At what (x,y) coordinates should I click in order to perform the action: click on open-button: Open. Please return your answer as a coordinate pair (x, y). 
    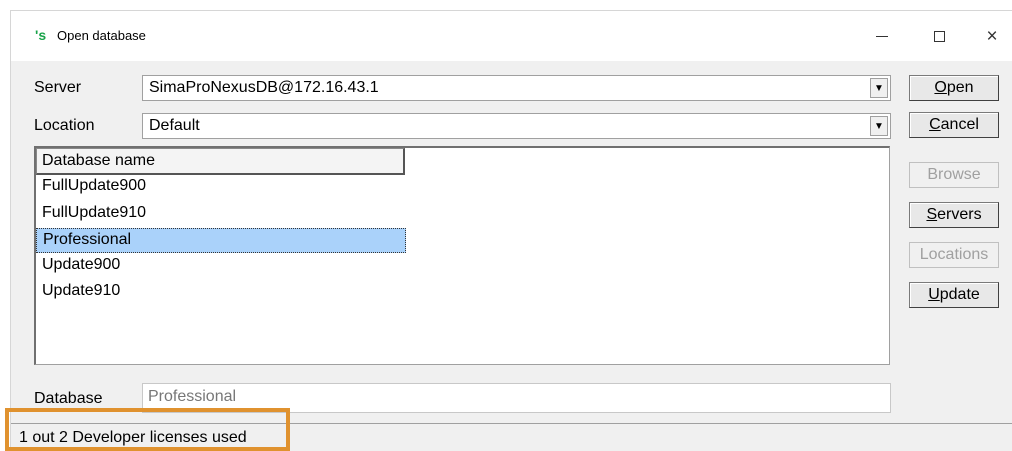
    Looking at the image, I should click on (954, 88).